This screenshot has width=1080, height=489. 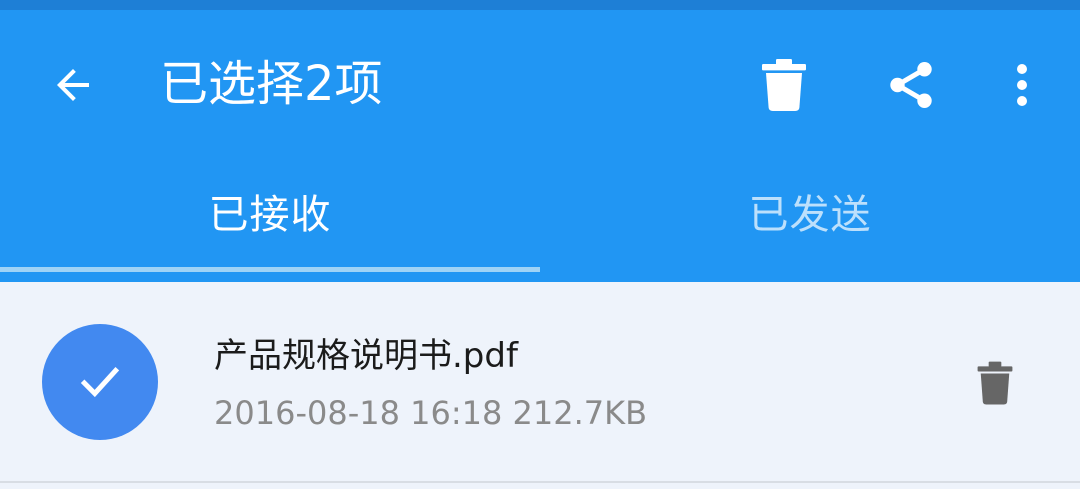 I want to click on selection-checkbox, so click(x=100, y=382).